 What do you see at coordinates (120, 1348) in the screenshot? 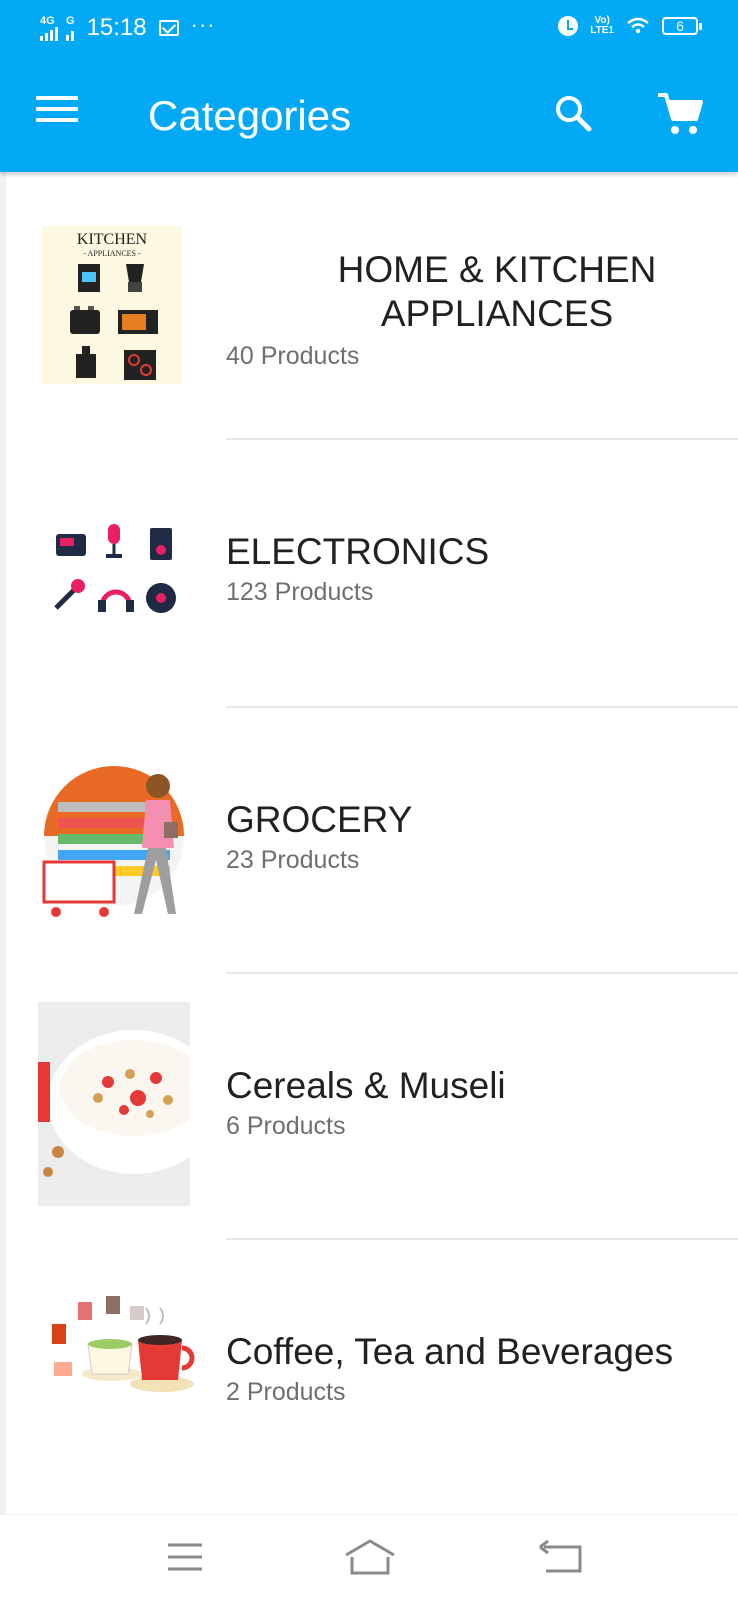
I see `coffee-tea-image` at bounding box center [120, 1348].